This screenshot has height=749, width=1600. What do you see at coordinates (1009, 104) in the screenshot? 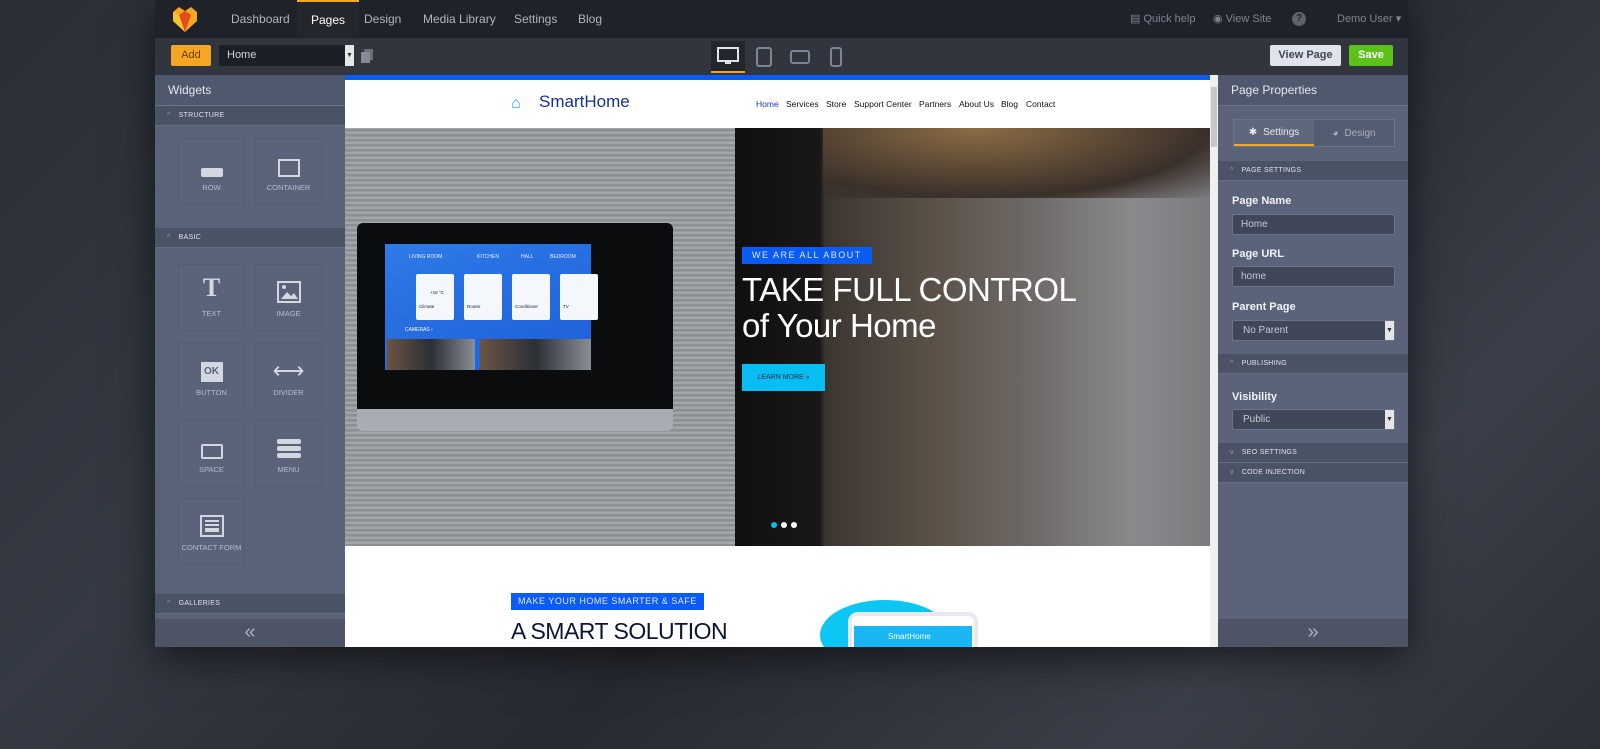
I see `site-nav-blog: Blog` at bounding box center [1009, 104].